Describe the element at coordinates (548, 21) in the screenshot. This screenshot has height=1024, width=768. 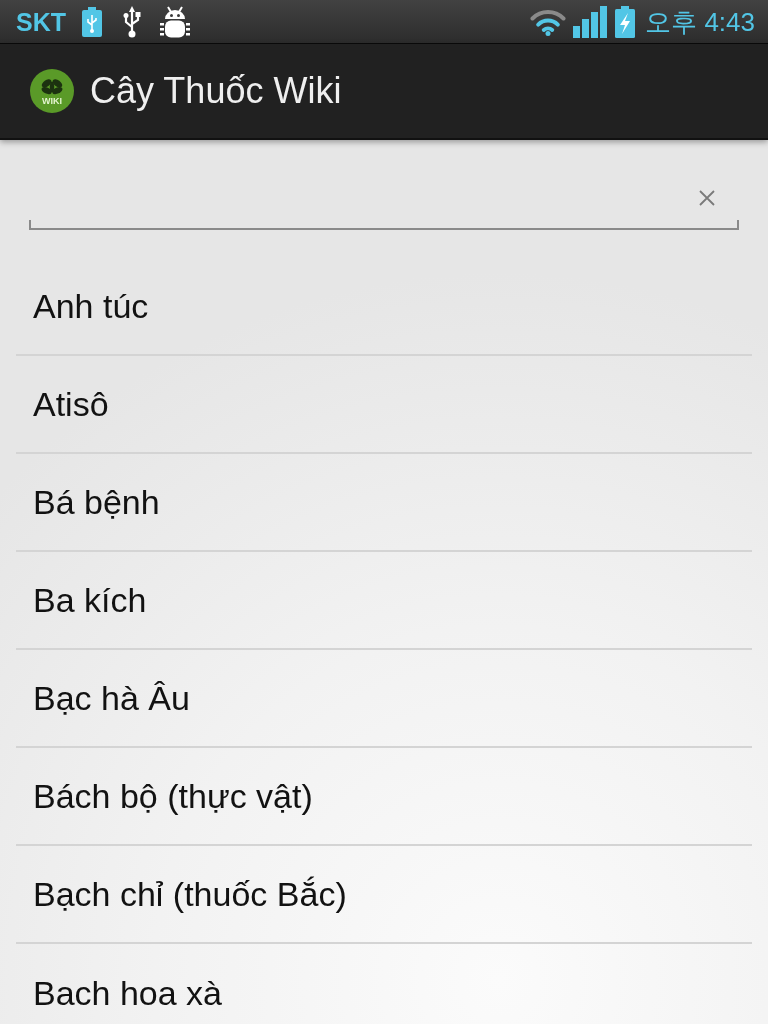
I see `wifi-icon` at that location.